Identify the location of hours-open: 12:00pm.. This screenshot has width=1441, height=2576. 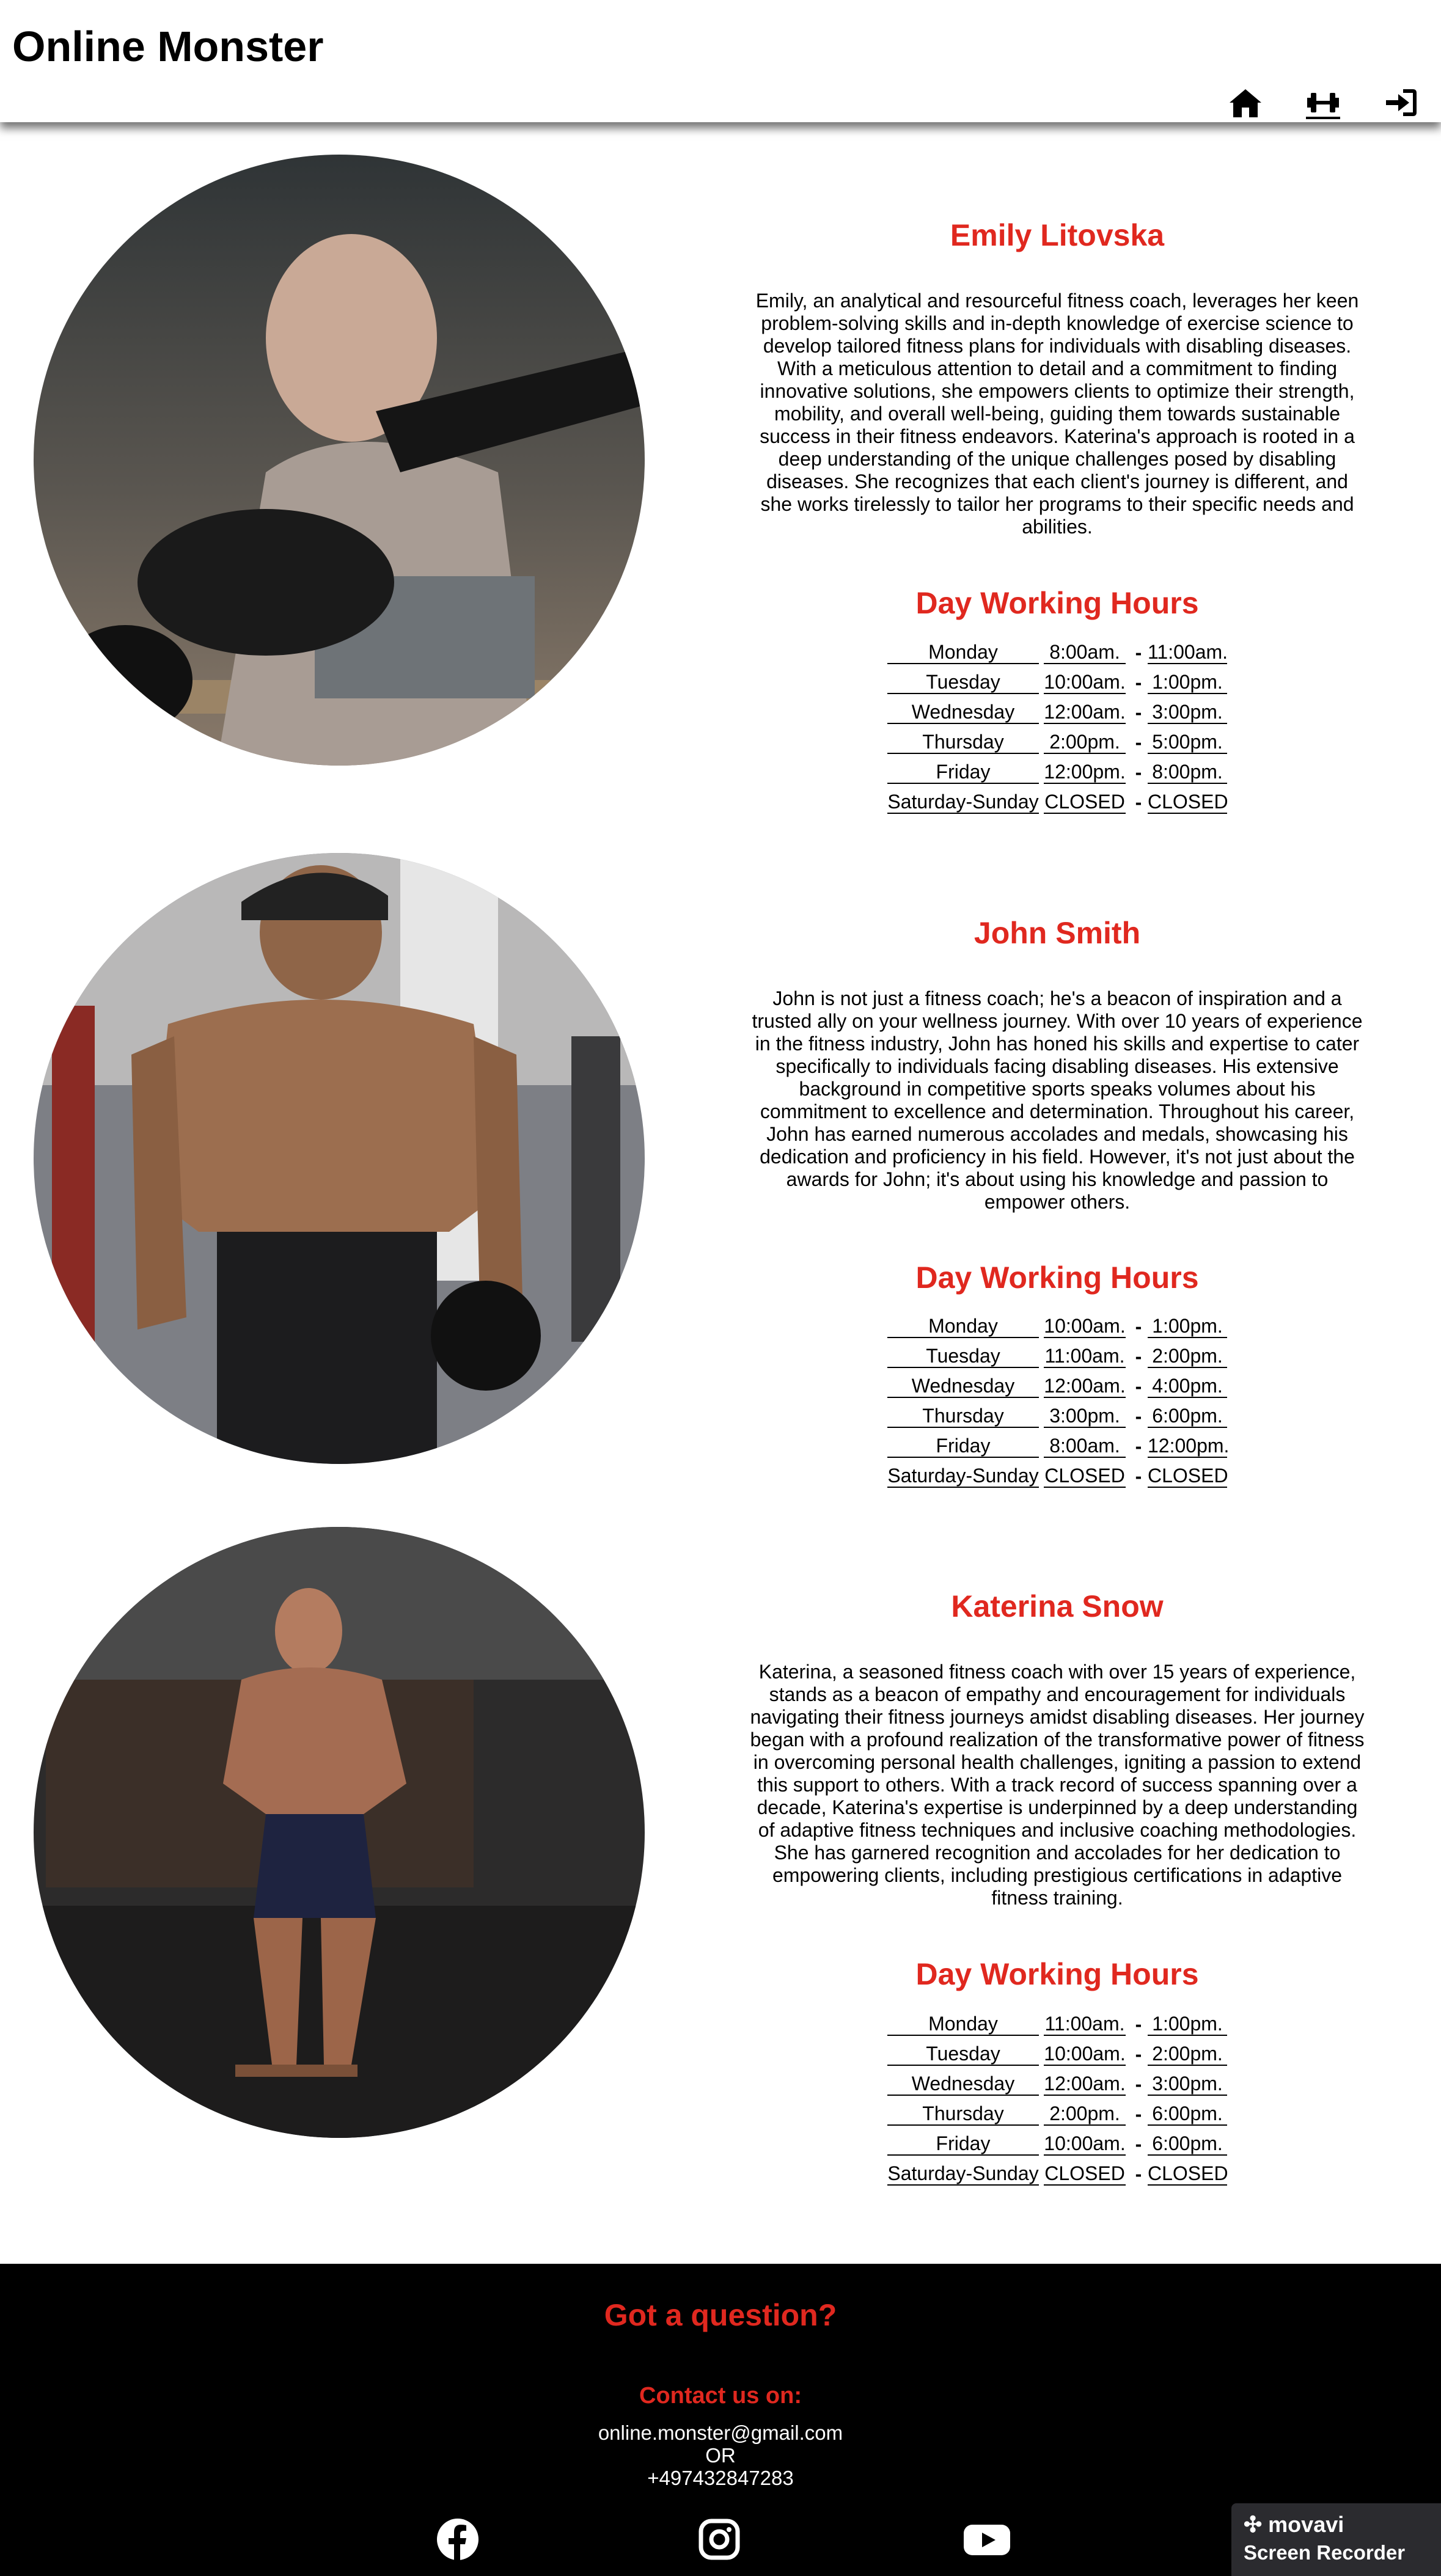
(1084, 769).